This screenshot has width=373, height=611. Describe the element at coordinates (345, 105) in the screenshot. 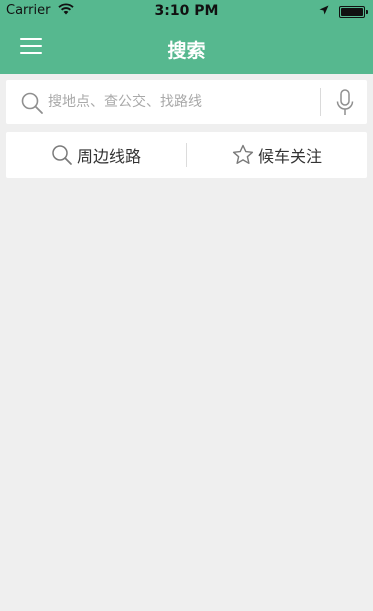

I see `microphone-icon` at that location.